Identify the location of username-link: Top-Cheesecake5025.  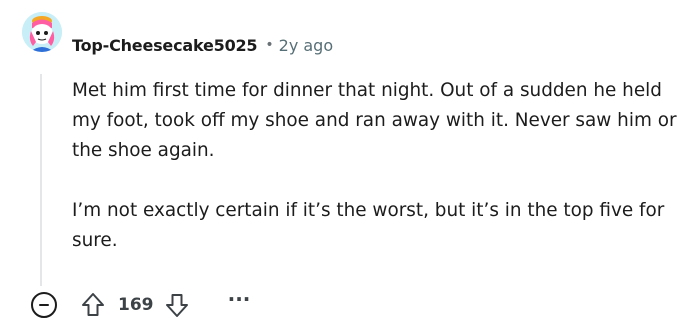
(165, 45).